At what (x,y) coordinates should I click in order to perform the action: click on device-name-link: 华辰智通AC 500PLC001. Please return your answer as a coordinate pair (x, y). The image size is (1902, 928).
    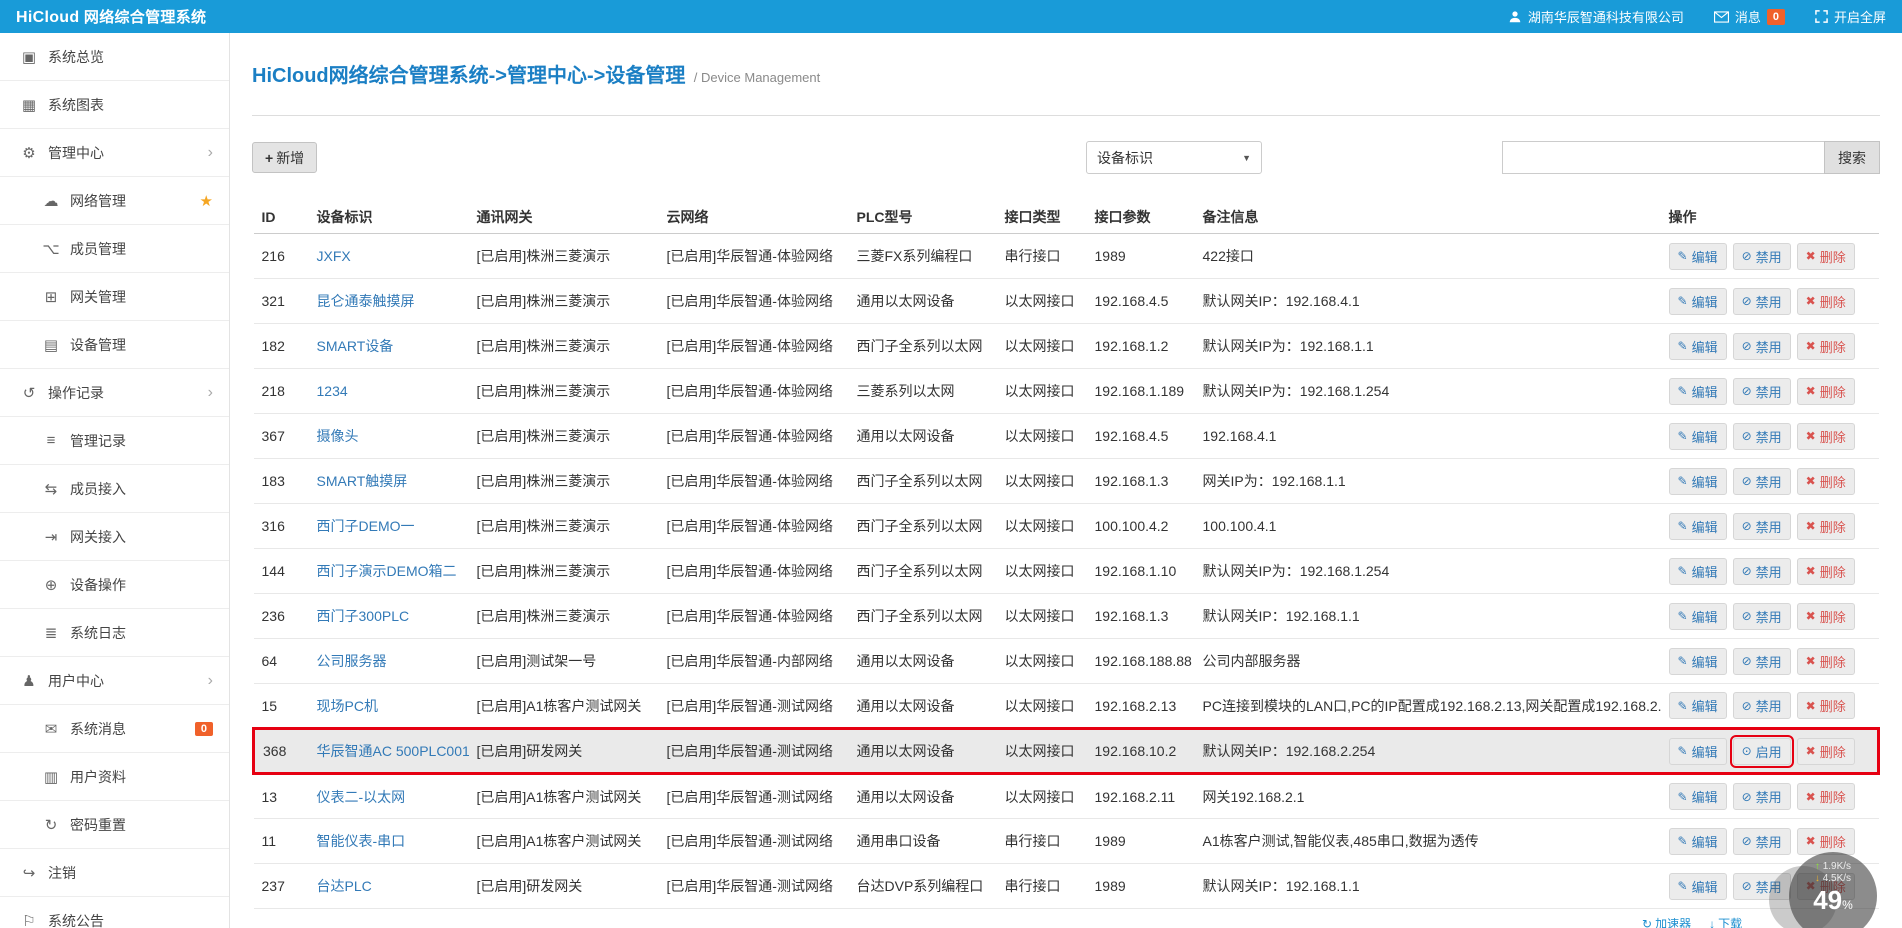
    Looking at the image, I should click on (393, 751).